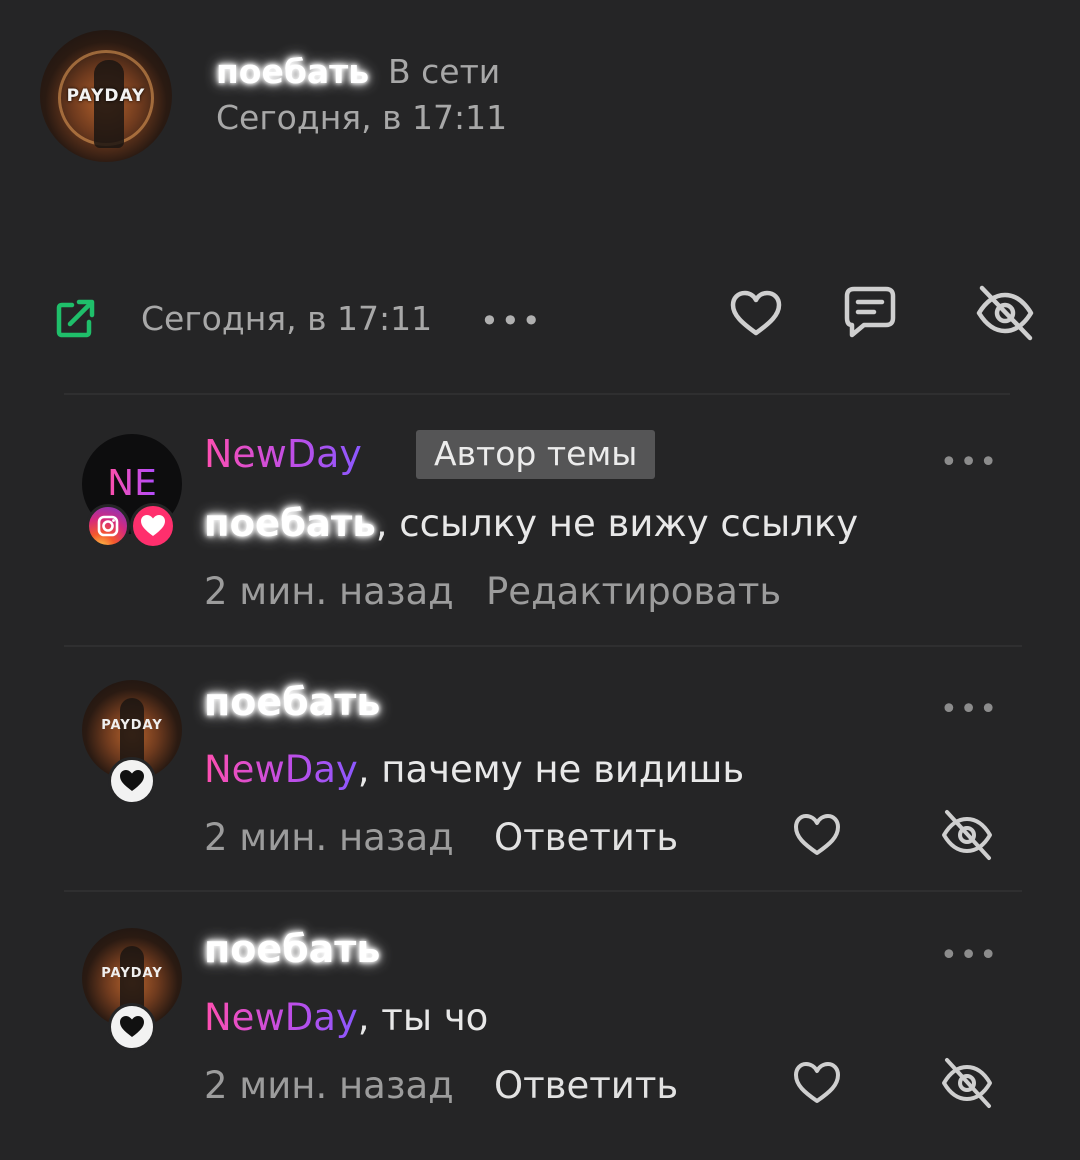 Image resolution: width=1080 pixels, height=1160 pixels. I want to click on comment-body: , ссылку не вижу ссылку, so click(617, 523).